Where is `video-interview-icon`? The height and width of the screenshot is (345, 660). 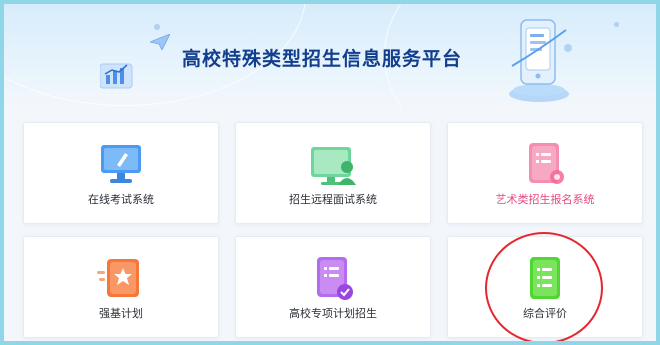
video-interview-icon is located at coordinates (333, 166).